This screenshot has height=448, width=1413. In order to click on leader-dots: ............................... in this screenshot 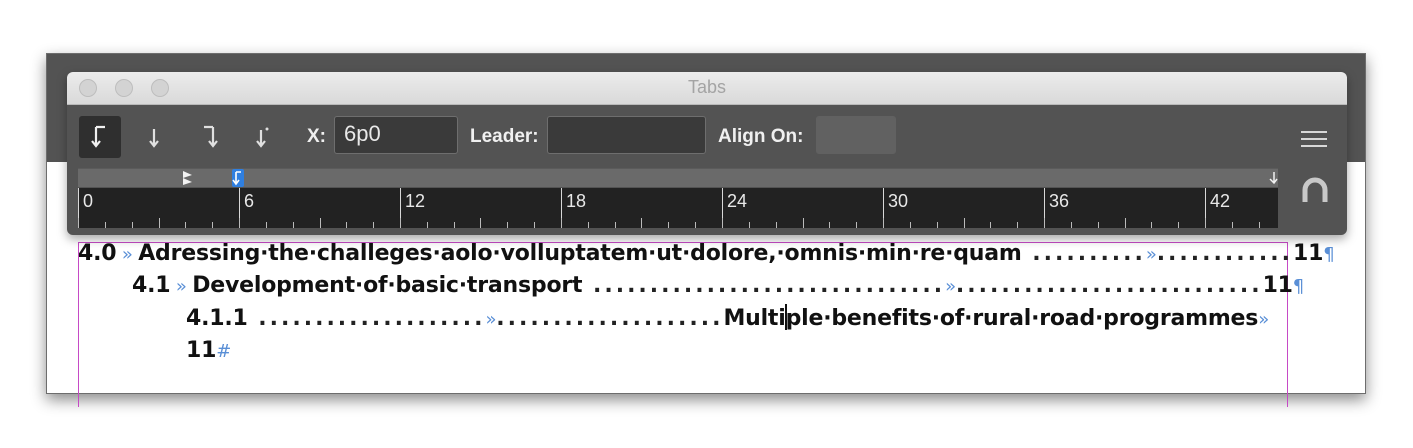, I will do `click(764, 285)`.